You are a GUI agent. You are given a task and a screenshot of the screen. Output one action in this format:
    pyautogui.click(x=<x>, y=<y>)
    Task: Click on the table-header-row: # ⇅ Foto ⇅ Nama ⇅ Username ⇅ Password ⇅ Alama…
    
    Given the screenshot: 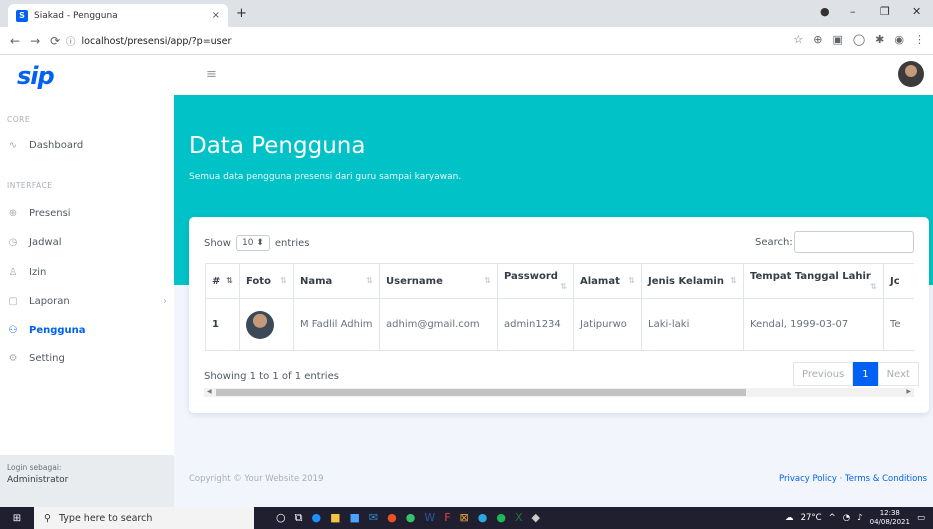 What is the action you would take?
    pyautogui.click(x=559, y=281)
    